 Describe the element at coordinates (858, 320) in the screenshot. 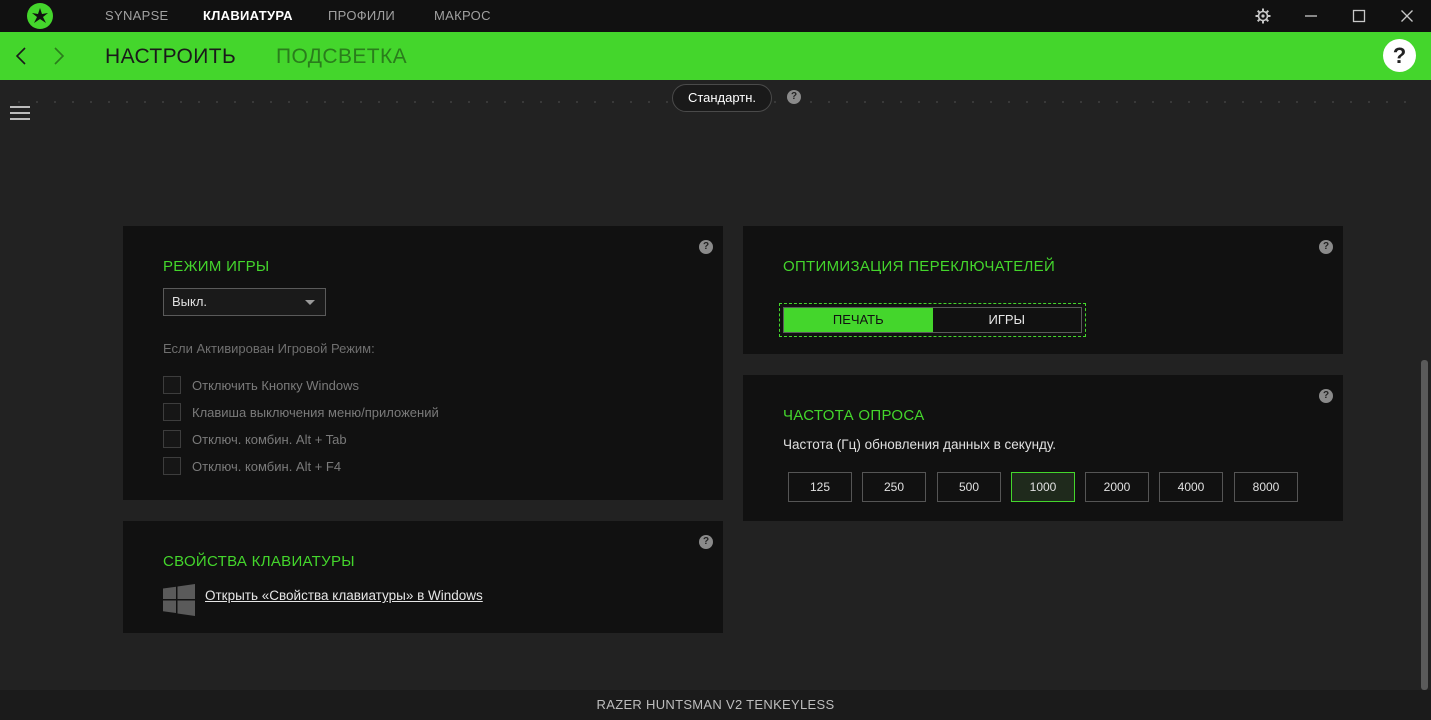

I see `typing-mode-button: ПЕЧАТЬ` at that location.